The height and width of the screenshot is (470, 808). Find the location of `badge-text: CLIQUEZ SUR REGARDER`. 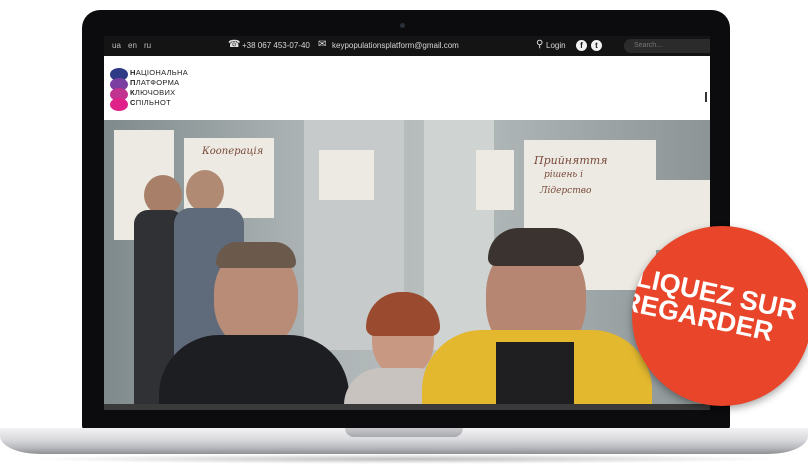

badge-text: CLIQUEZ SUR REGARDER is located at coordinates (720, 308).